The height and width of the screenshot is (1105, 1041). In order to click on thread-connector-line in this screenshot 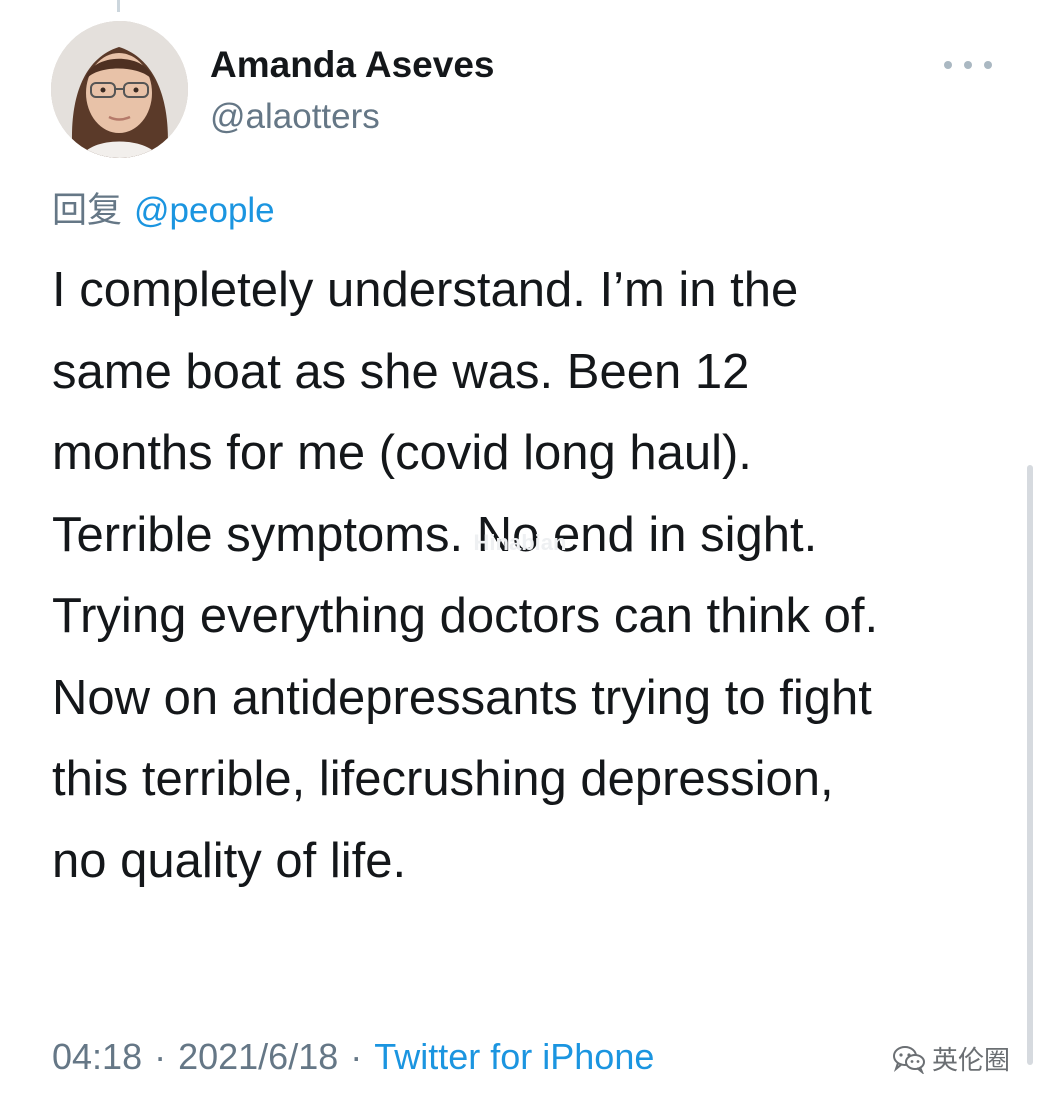, I will do `click(118, 6)`.